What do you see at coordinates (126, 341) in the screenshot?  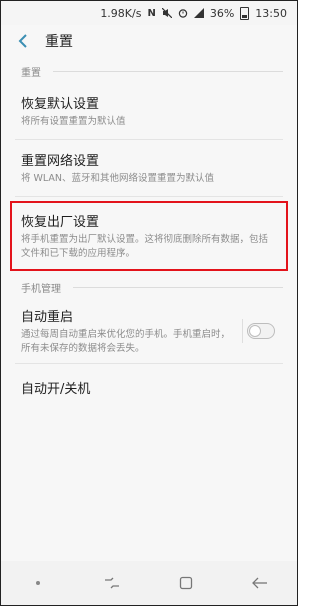 I see `item-description: 通过每周自动重启来优化您的手机。手机重启时，所有未保存的数据将会丢失。` at bounding box center [126, 341].